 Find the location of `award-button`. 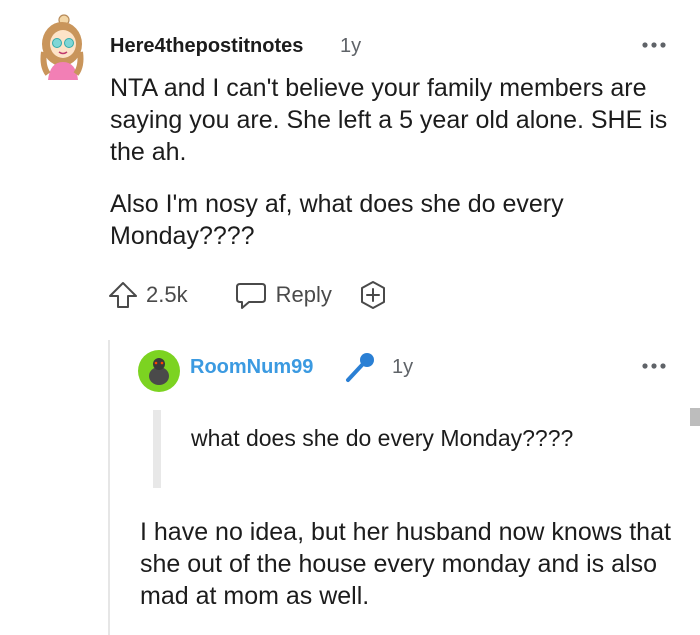

award-button is located at coordinates (373, 295).